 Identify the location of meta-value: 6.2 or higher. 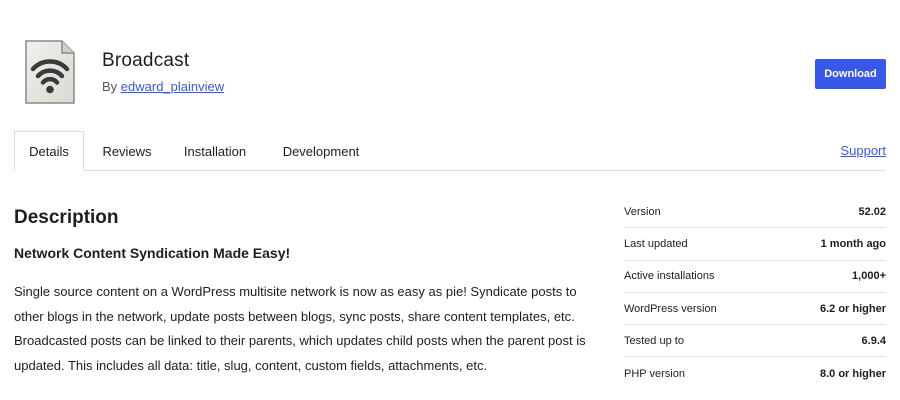
(852, 308).